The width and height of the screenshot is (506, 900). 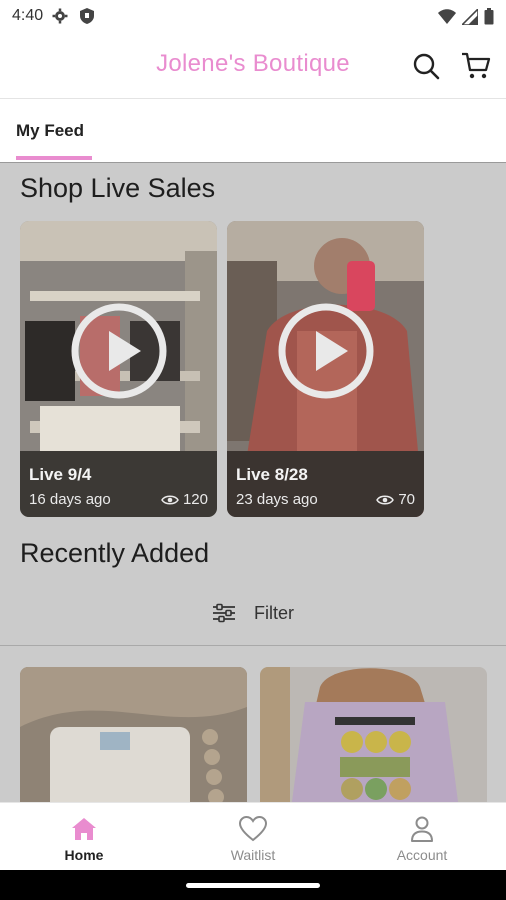 I want to click on tab-my-feed: My Feed, so click(x=54, y=131).